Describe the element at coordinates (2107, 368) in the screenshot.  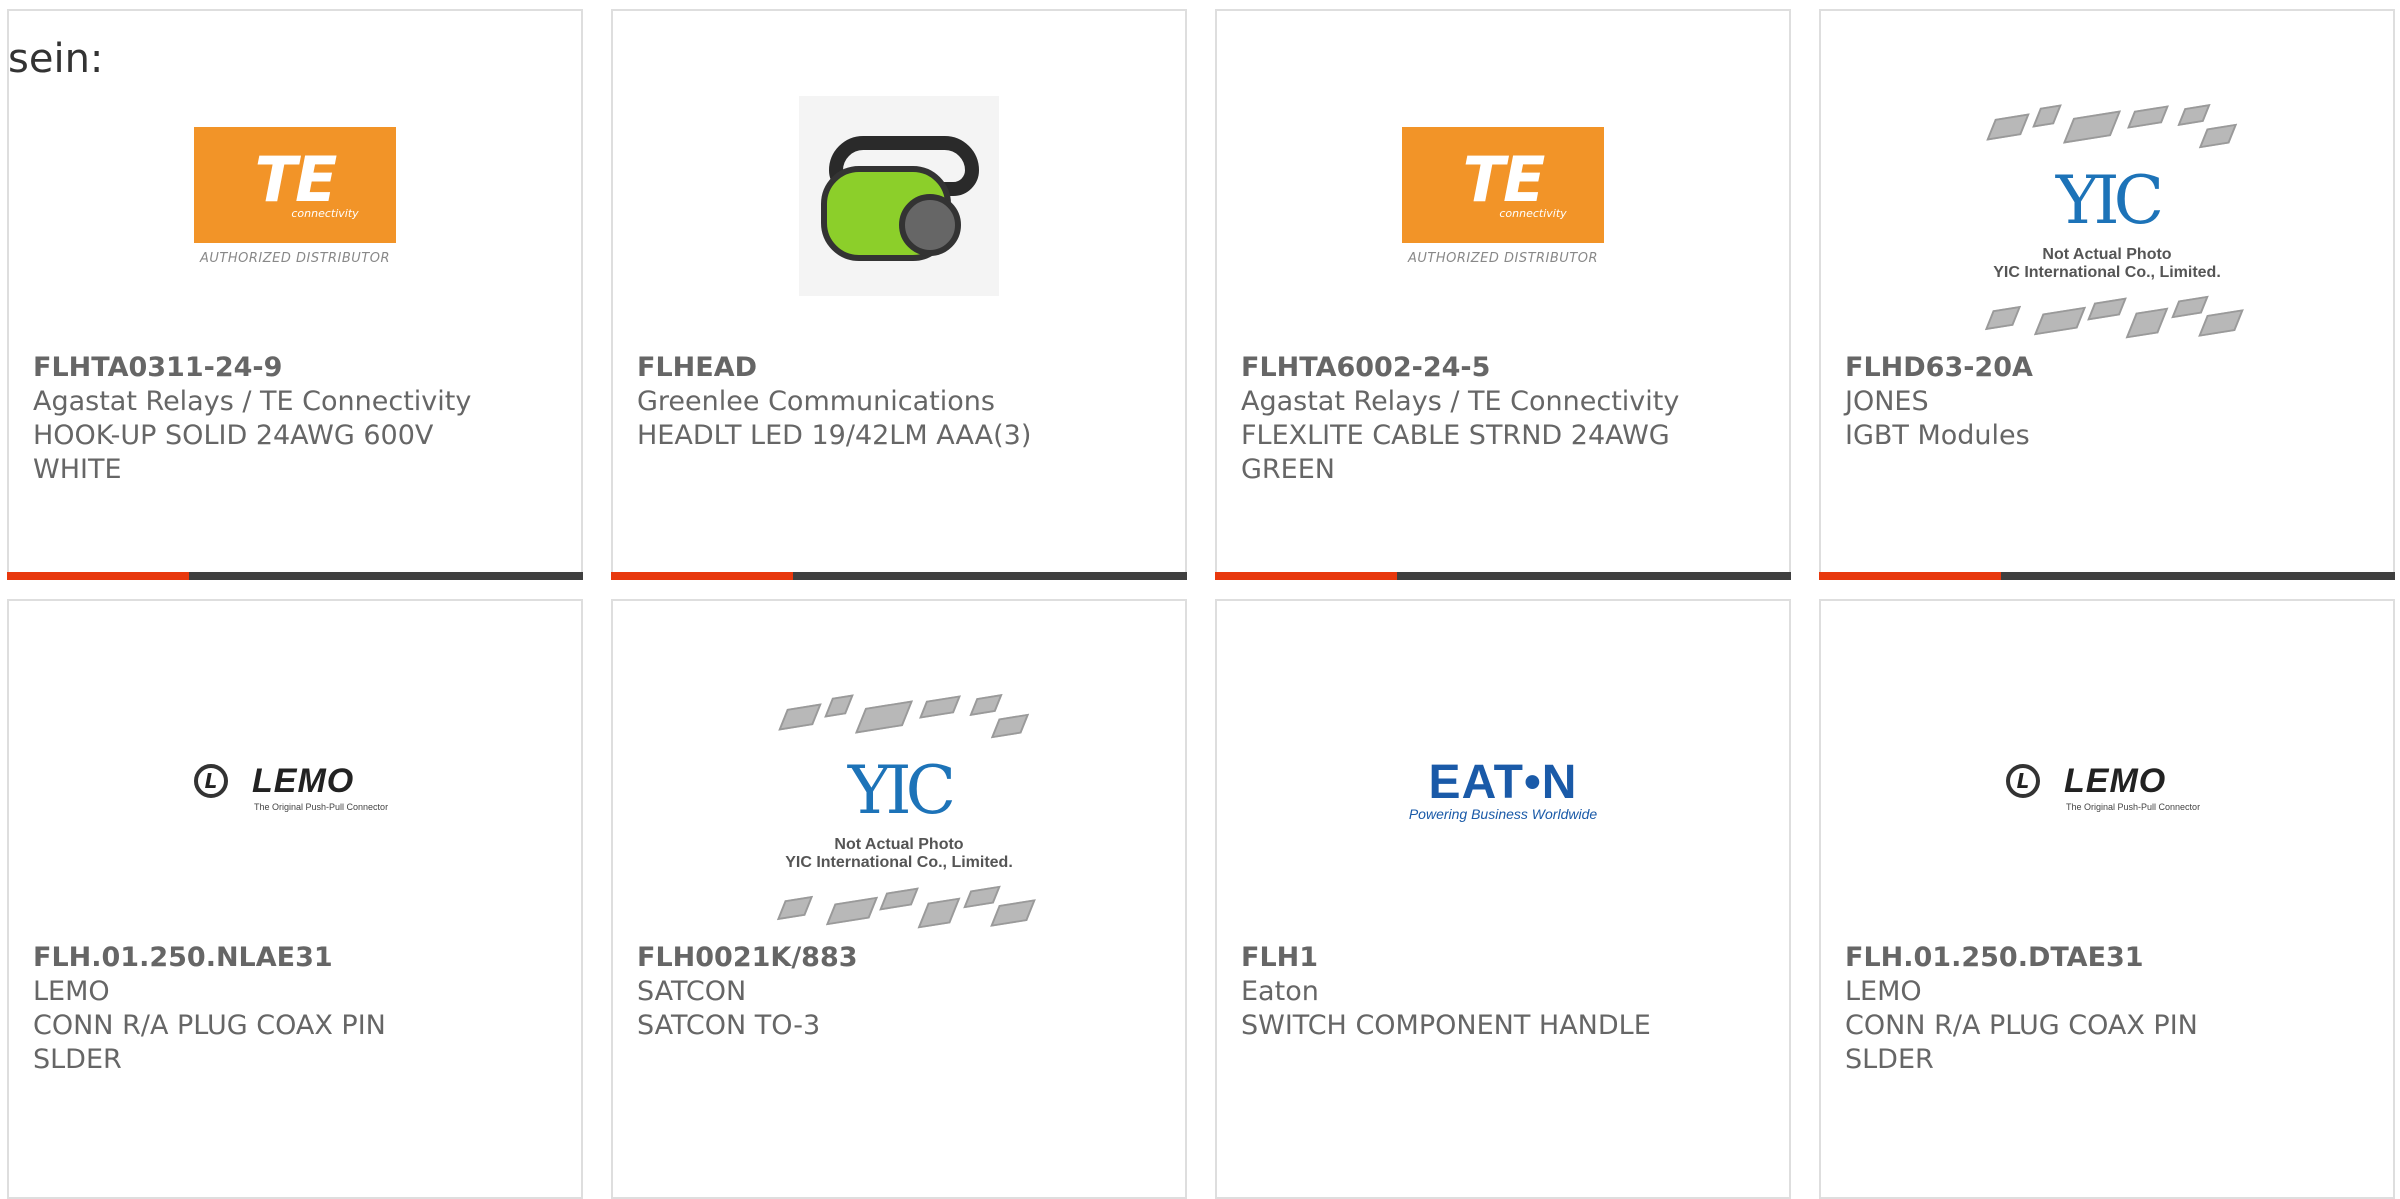
I see `part-number: FLHD63-20A` at that location.